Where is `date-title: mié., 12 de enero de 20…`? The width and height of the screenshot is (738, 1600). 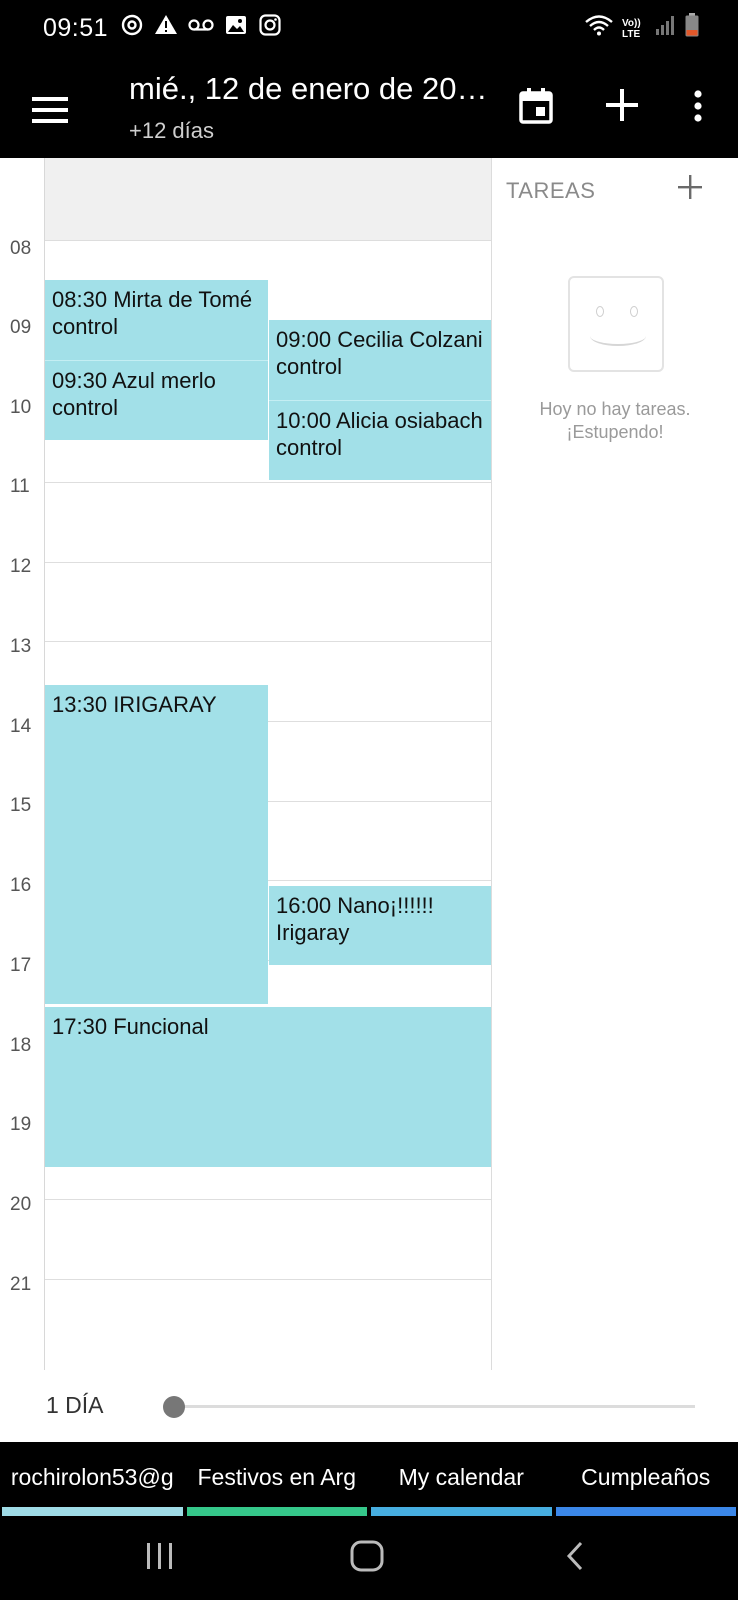 date-title: mié., 12 de enero de 20… is located at coordinates (309, 89).